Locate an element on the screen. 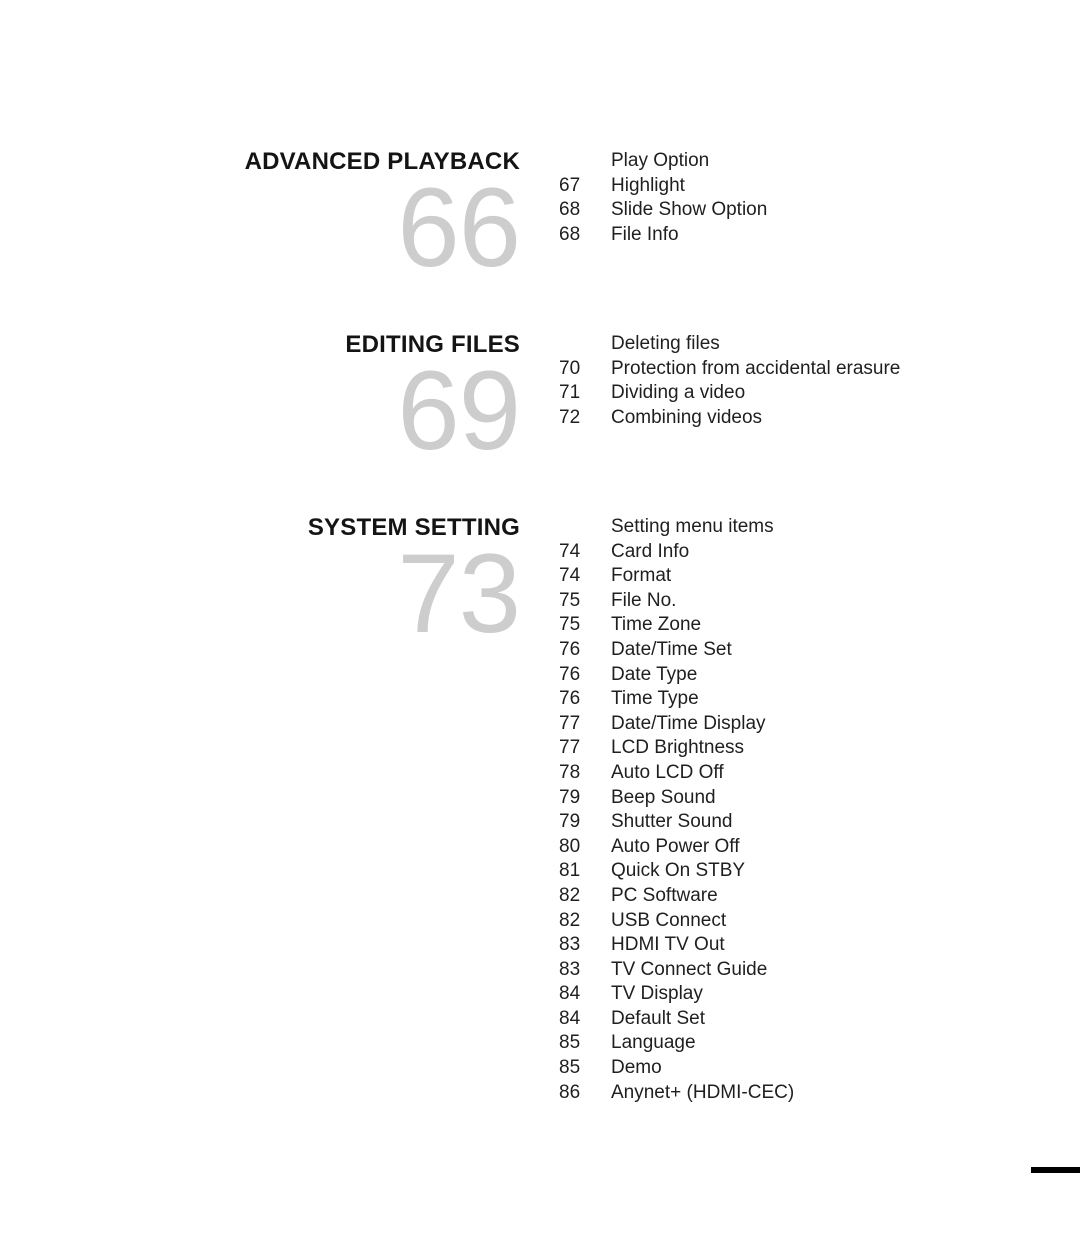 This screenshot has width=1080, height=1234. toc-entry-label: Slide Show Option is located at coordinates (689, 210).